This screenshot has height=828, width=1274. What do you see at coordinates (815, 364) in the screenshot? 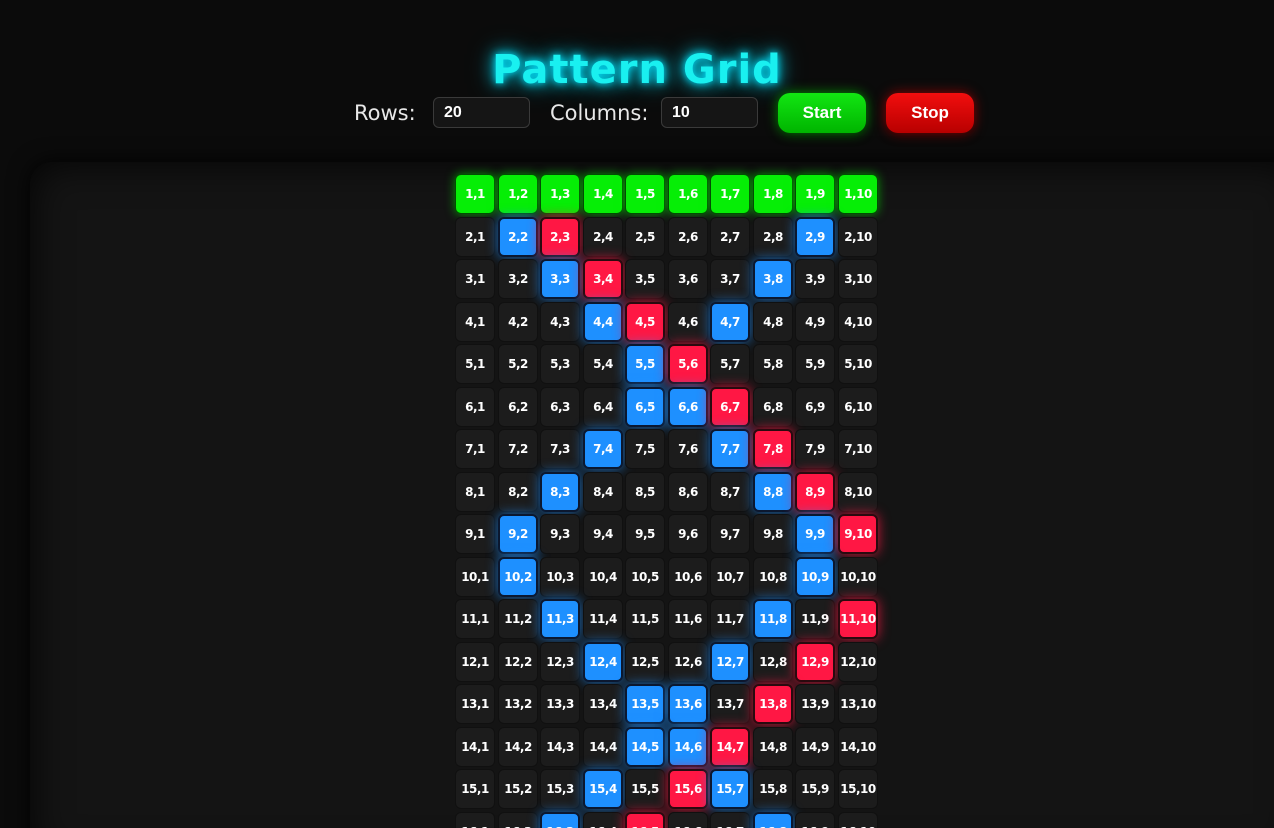
I see `grid-cell: 5,9` at bounding box center [815, 364].